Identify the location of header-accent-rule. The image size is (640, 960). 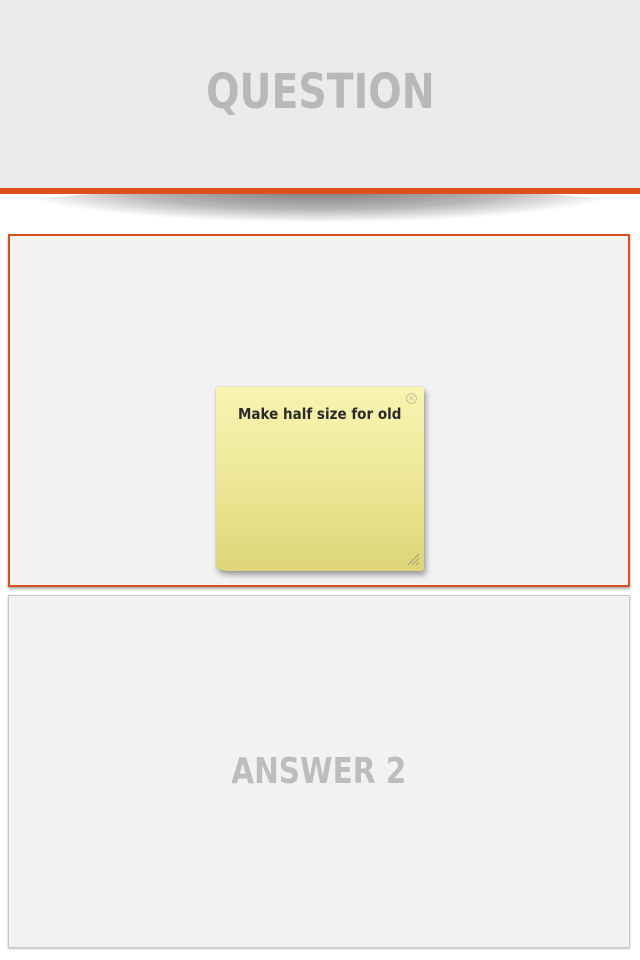
(320, 191).